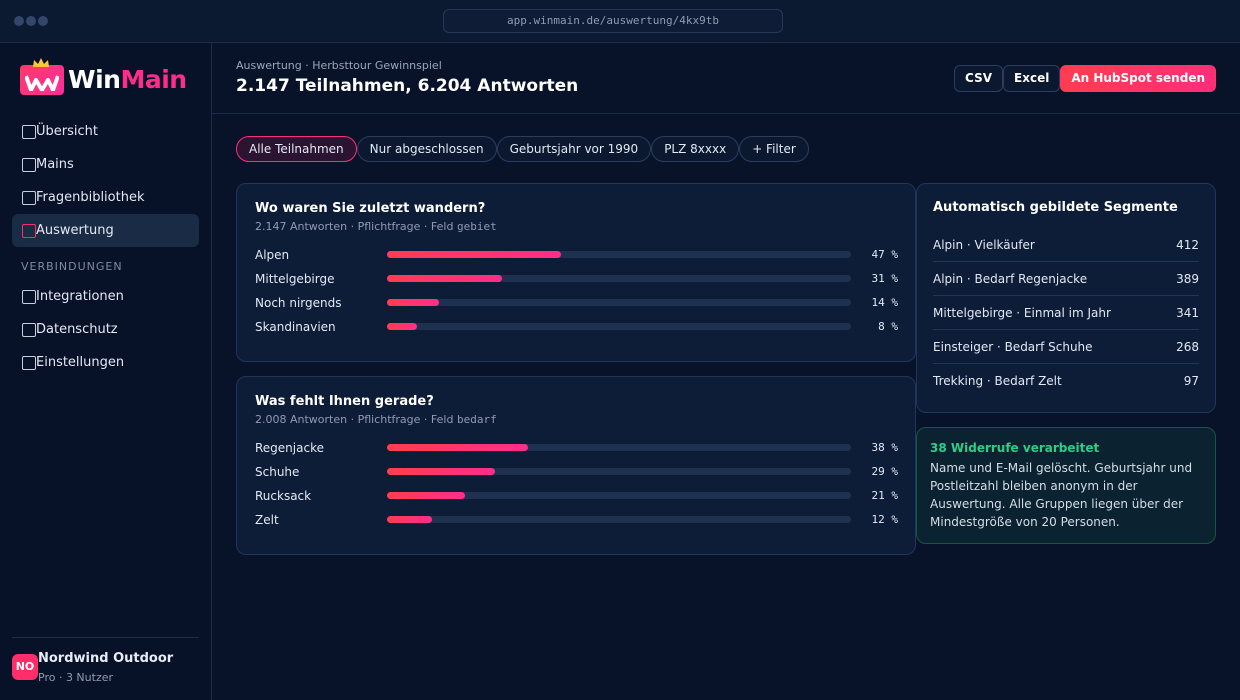 The image size is (1240, 700). What do you see at coordinates (153, 79) in the screenshot?
I see `brand-wordmark-part2: Main` at bounding box center [153, 79].